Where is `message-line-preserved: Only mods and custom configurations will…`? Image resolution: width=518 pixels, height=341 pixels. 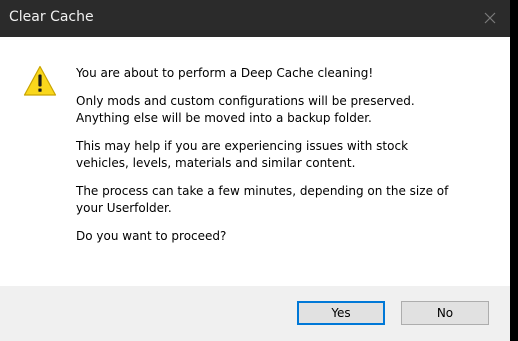
message-line-preserved: Only mods and custom configurations will… is located at coordinates (245, 109).